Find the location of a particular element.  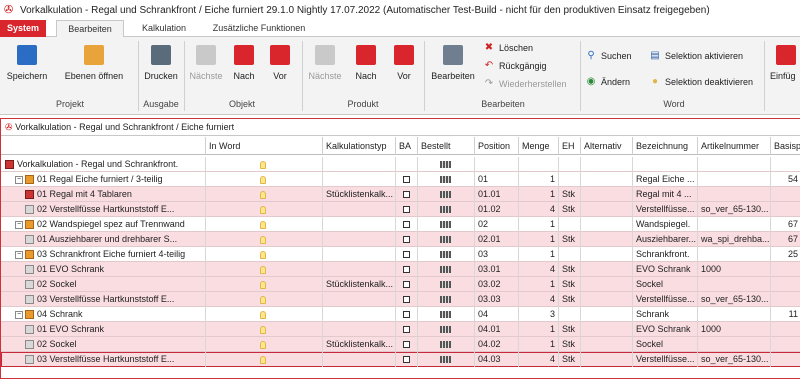

table-row: − 04 Schrank 04 3 Schrank 11 is located at coordinates (400, 314).